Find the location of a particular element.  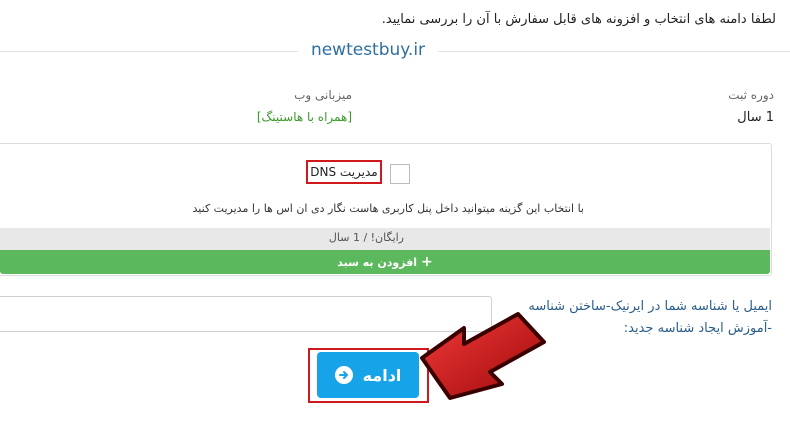

hosting-value: [همراه با هاستینگ] is located at coordinates (304, 117).